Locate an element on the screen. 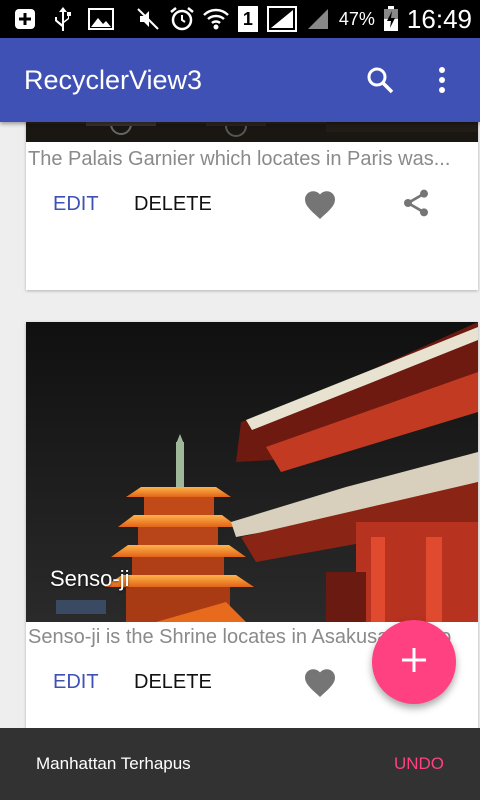 Image resolution: width=480 pixels, height=800 pixels. card-image-title: Senso-ji is located at coordinates (90, 578).